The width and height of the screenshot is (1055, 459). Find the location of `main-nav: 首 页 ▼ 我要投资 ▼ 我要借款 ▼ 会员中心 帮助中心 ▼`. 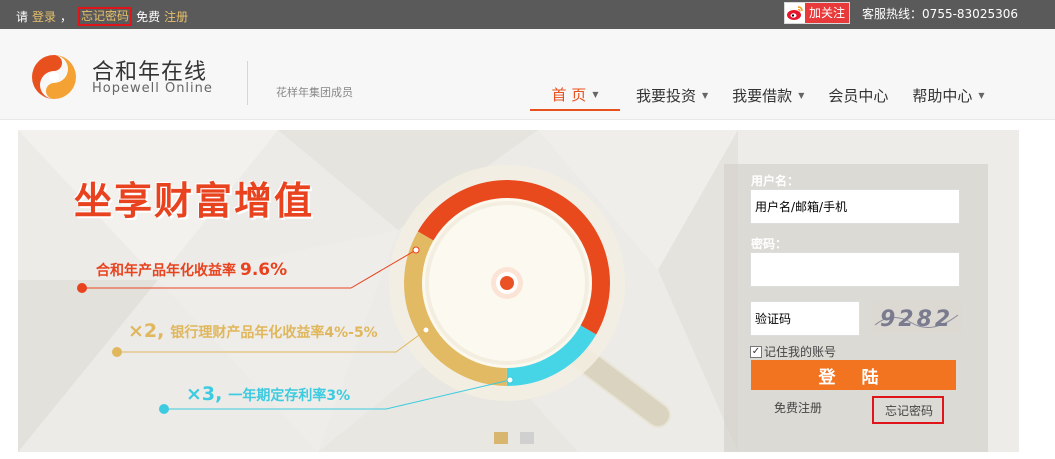

main-nav: 首 页 ▼ 我要投资 ▼ 我要借款 ▼ 会员中心 帮助中心 ▼ is located at coordinates (765, 95).